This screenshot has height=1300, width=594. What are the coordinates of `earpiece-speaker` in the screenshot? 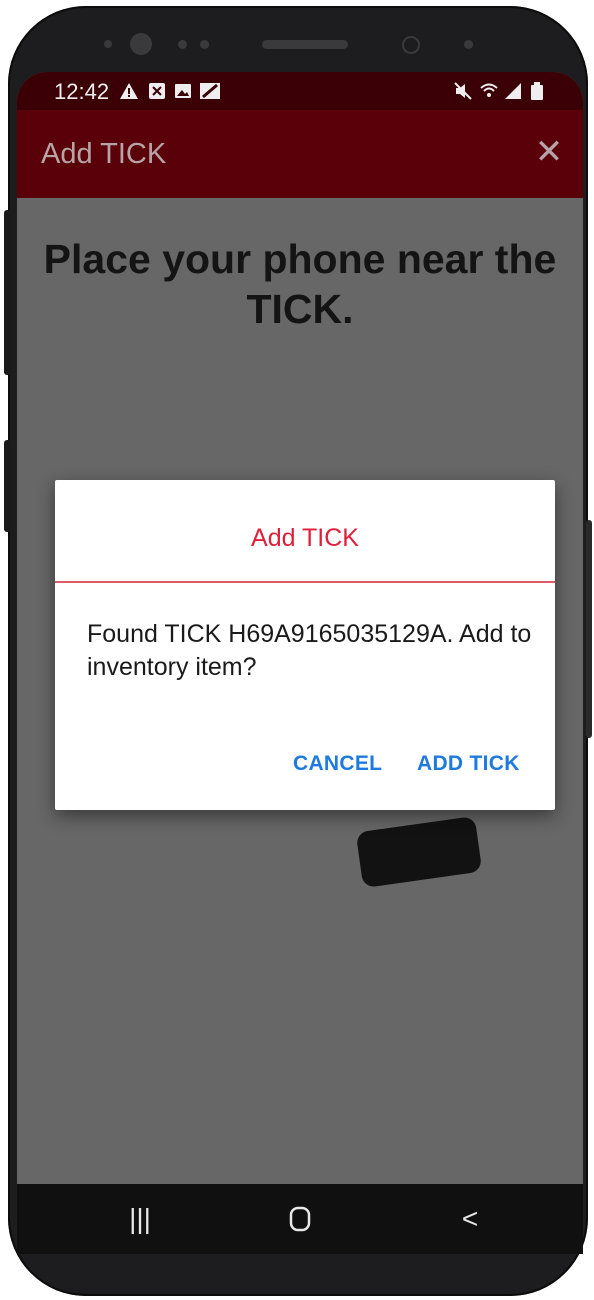 It's located at (305, 44).